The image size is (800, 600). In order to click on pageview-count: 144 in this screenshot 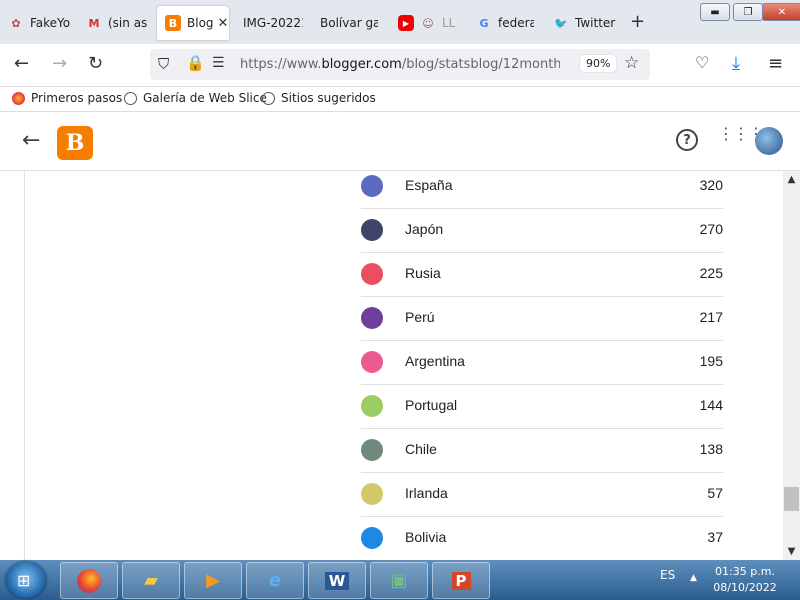, I will do `click(711, 405)`.